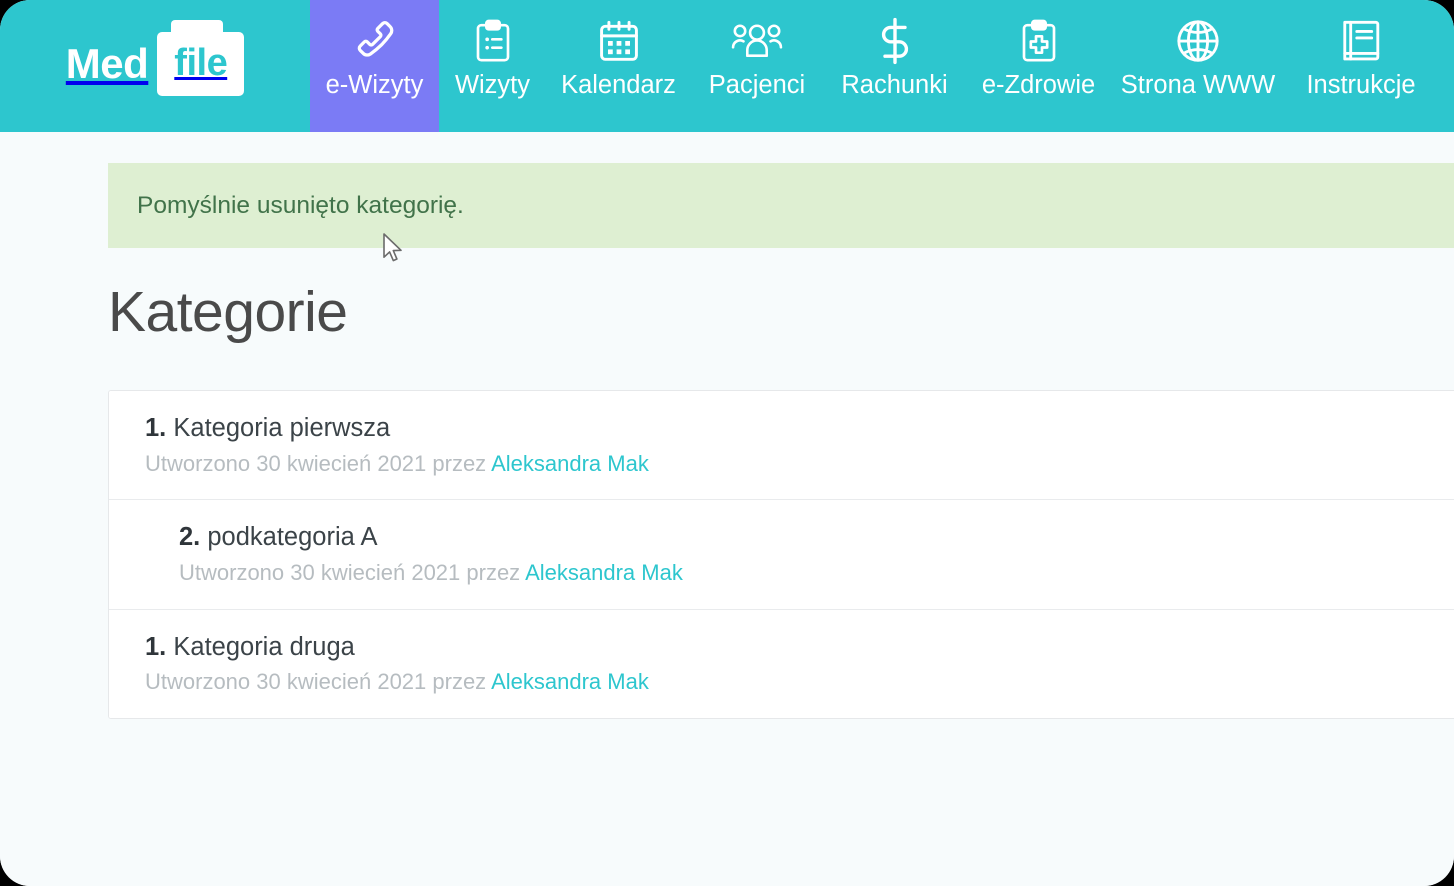 Image resolution: width=1454 pixels, height=886 pixels. Describe the element at coordinates (201, 58) in the screenshot. I see `brand-name-file: file` at that location.